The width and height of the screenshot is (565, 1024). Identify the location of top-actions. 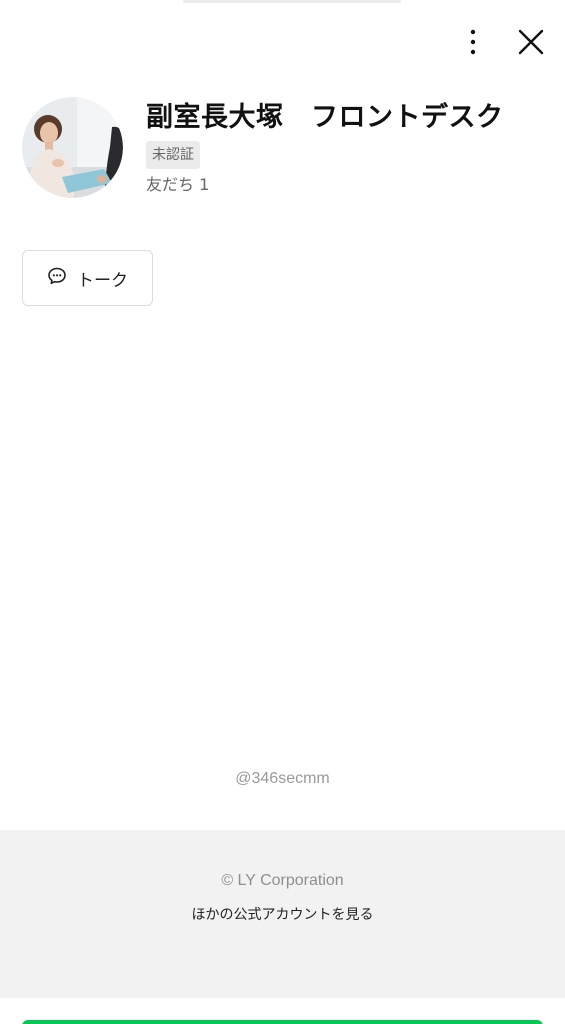
(502, 42).